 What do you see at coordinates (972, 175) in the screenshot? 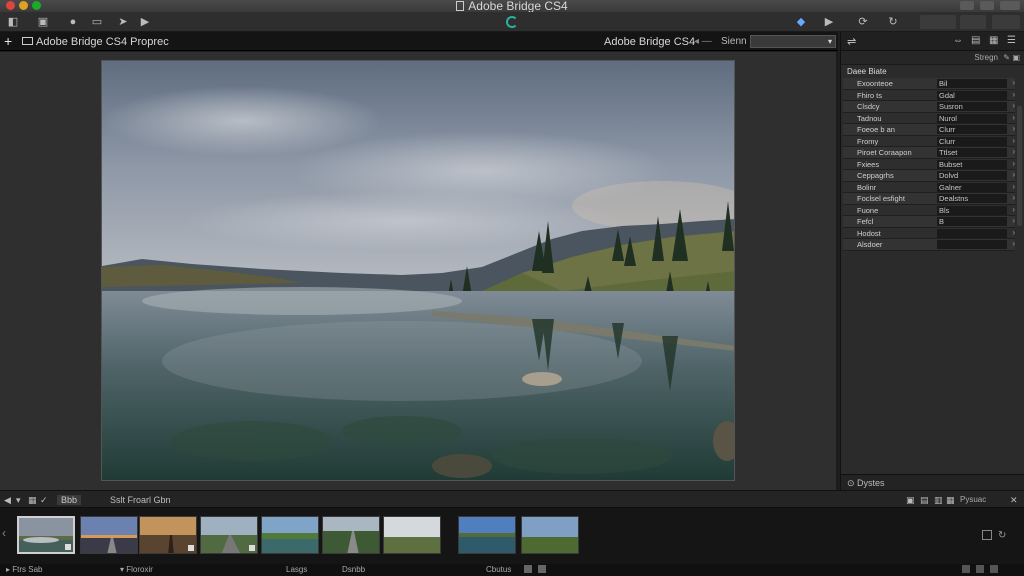
I see `metadata-value: Dolvd` at bounding box center [972, 175].